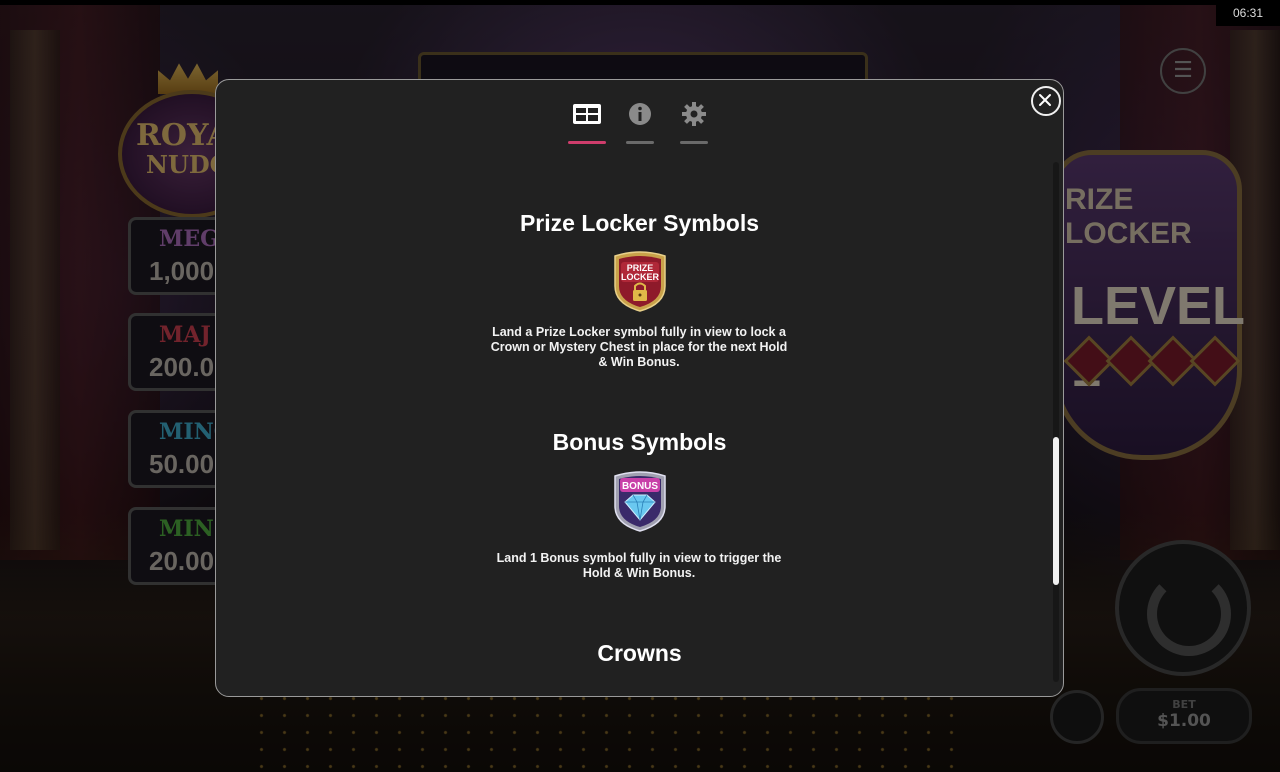 Image resolution: width=1280 pixels, height=772 pixels. I want to click on close-icon, so click(1045, 100).